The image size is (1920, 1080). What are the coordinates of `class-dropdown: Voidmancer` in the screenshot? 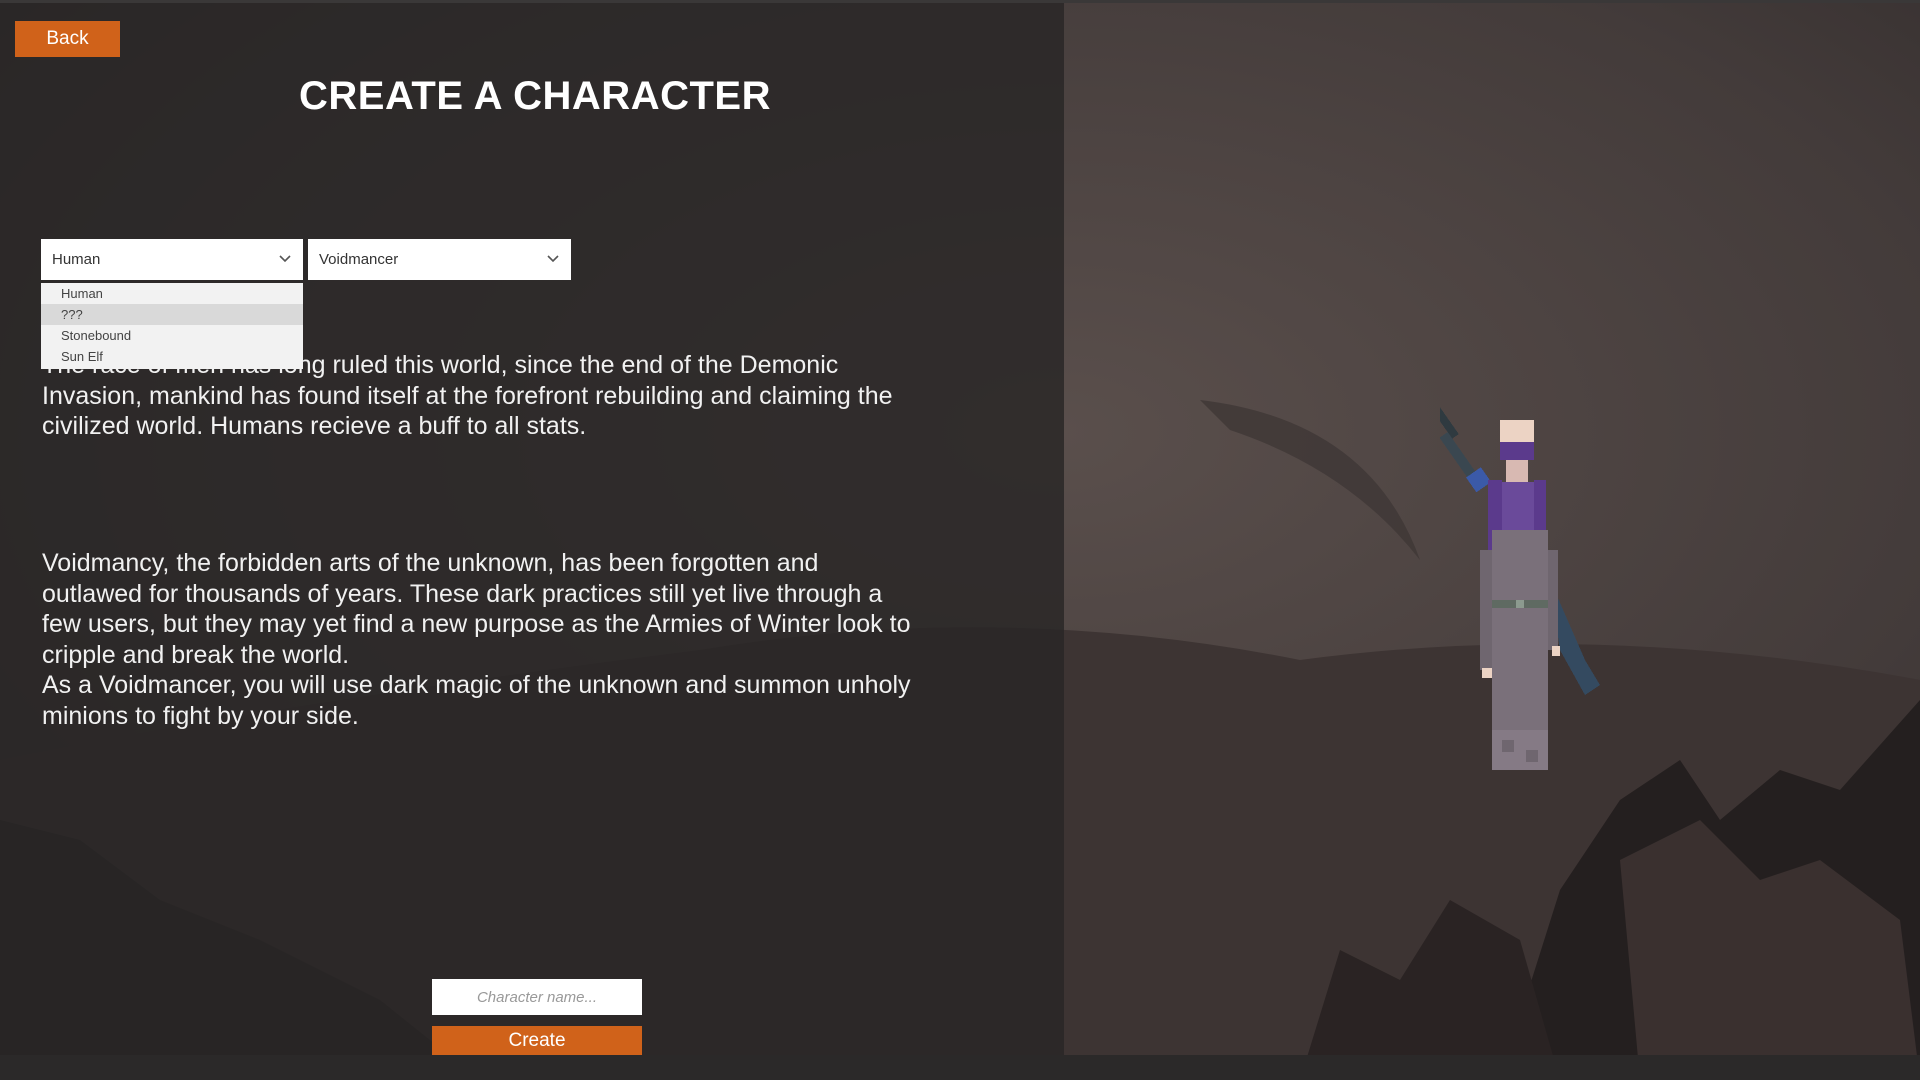 It's located at (439, 259).